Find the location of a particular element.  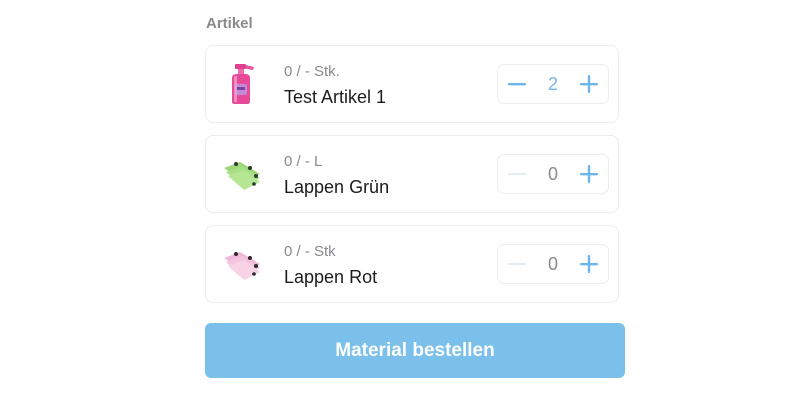

article-name: Lappen Grün is located at coordinates (337, 187).